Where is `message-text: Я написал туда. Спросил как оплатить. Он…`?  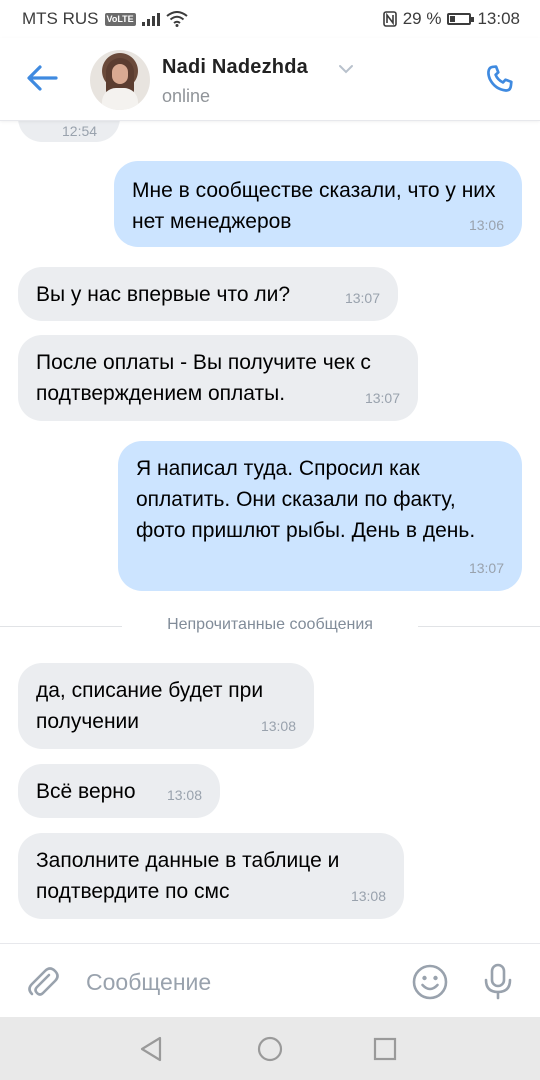 message-text: Я написал туда. Спросил как оплатить. Он… is located at coordinates (306, 499).